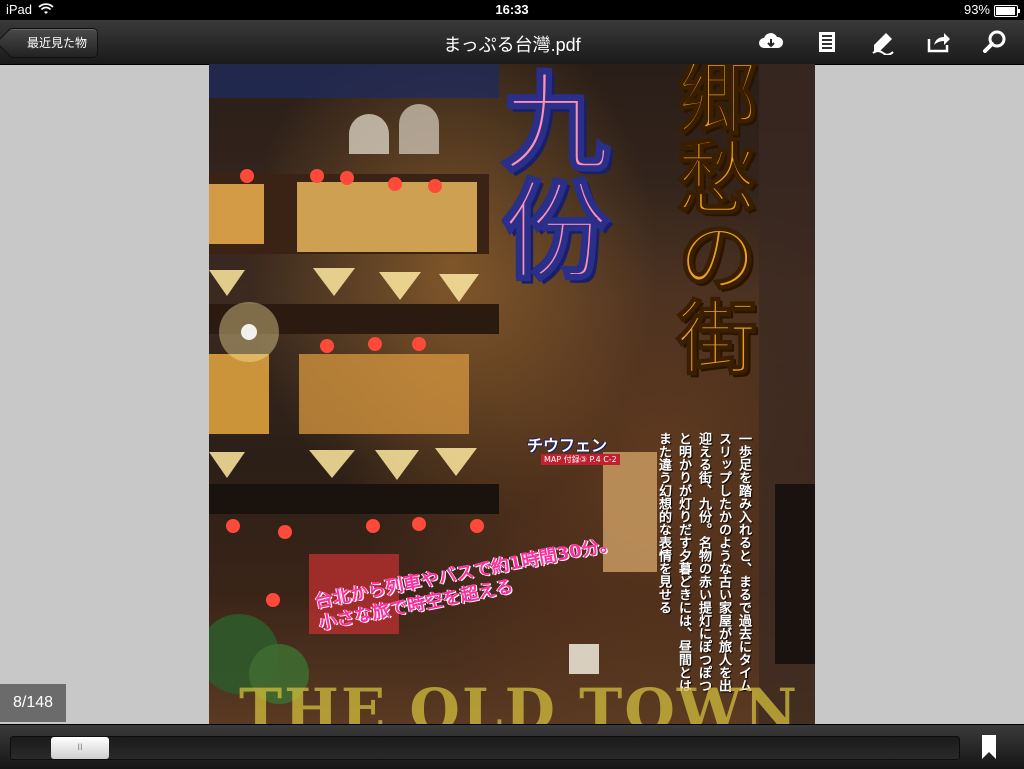 The height and width of the screenshot is (769, 1024). I want to click on battery-icon, so click(1007, 11).